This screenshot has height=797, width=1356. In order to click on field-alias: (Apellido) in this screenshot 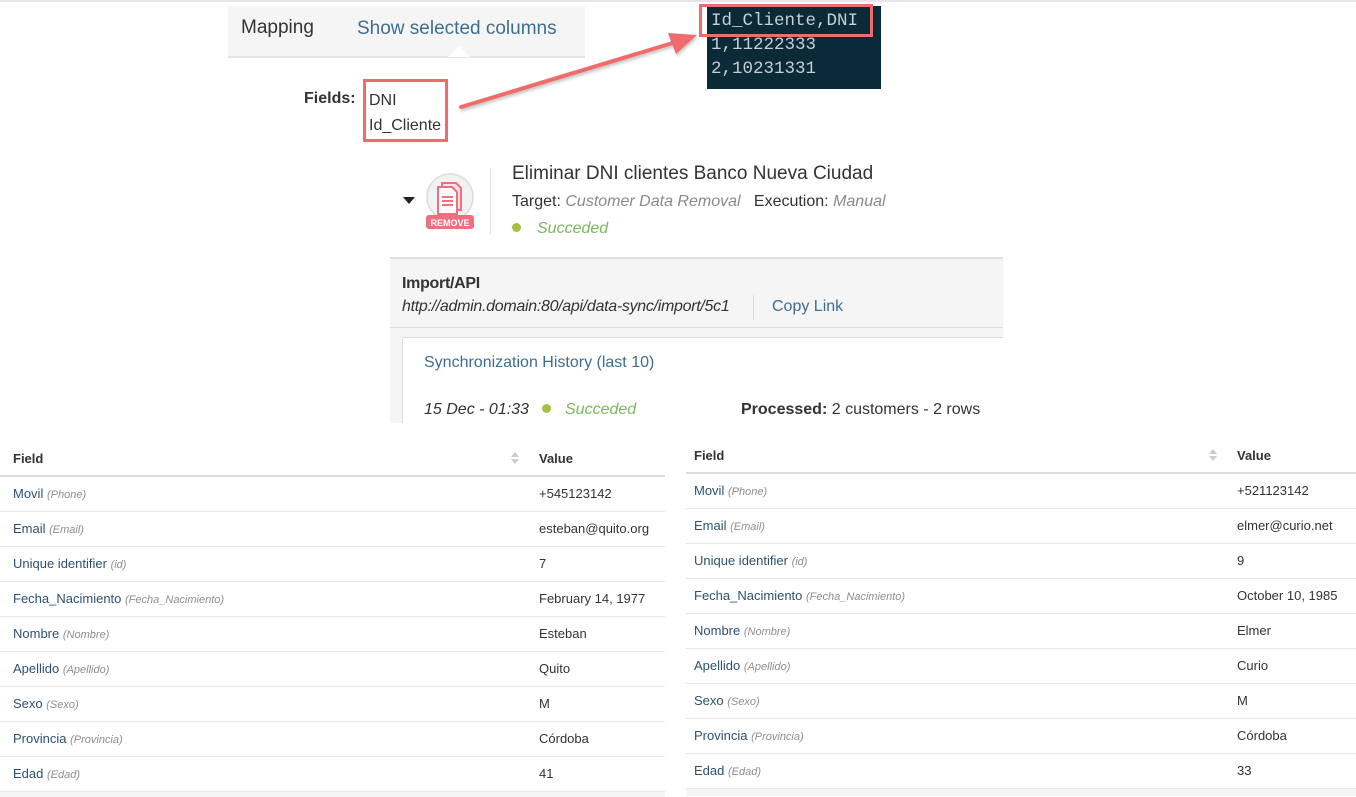, I will do `click(86, 670)`.